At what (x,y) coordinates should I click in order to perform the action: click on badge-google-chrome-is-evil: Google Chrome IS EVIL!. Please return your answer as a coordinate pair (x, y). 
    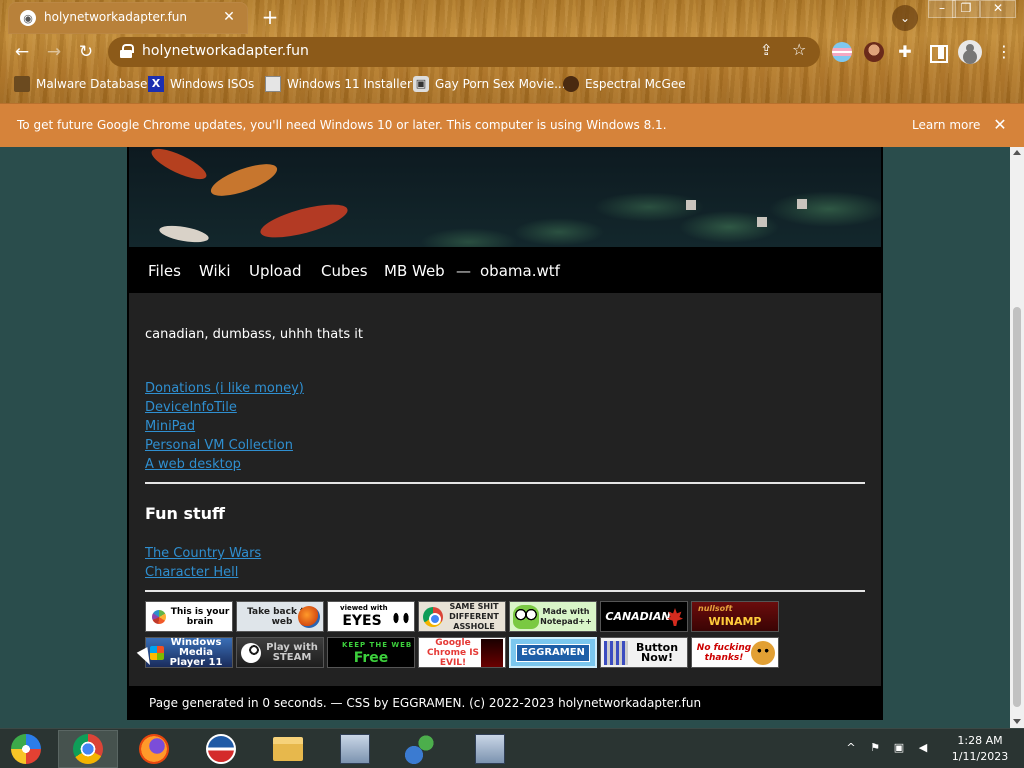
    Looking at the image, I should click on (462, 652).